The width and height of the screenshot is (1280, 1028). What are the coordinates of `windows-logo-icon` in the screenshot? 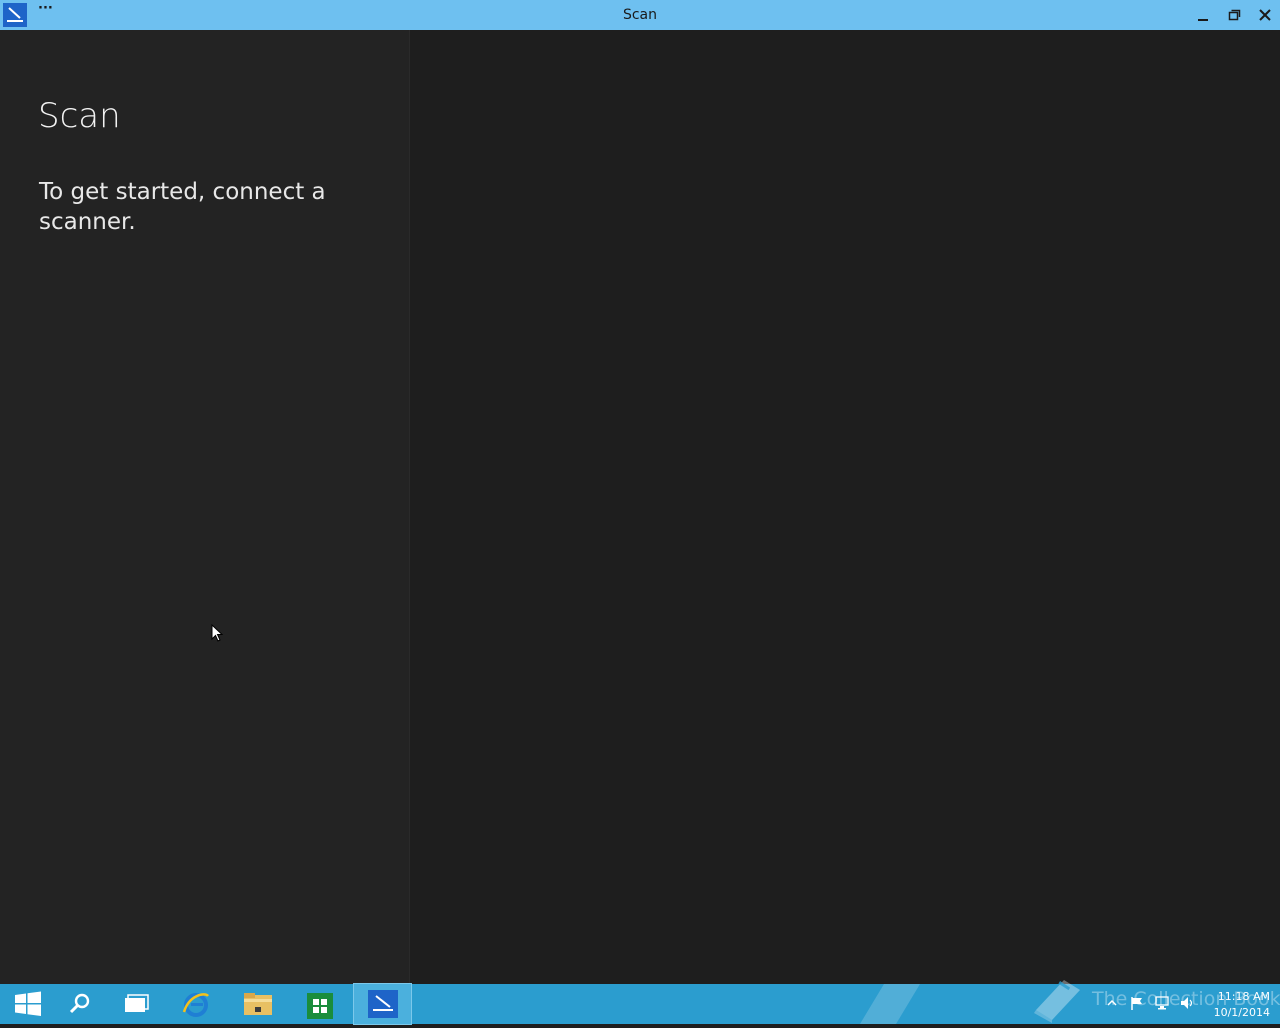 It's located at (28, 1003).